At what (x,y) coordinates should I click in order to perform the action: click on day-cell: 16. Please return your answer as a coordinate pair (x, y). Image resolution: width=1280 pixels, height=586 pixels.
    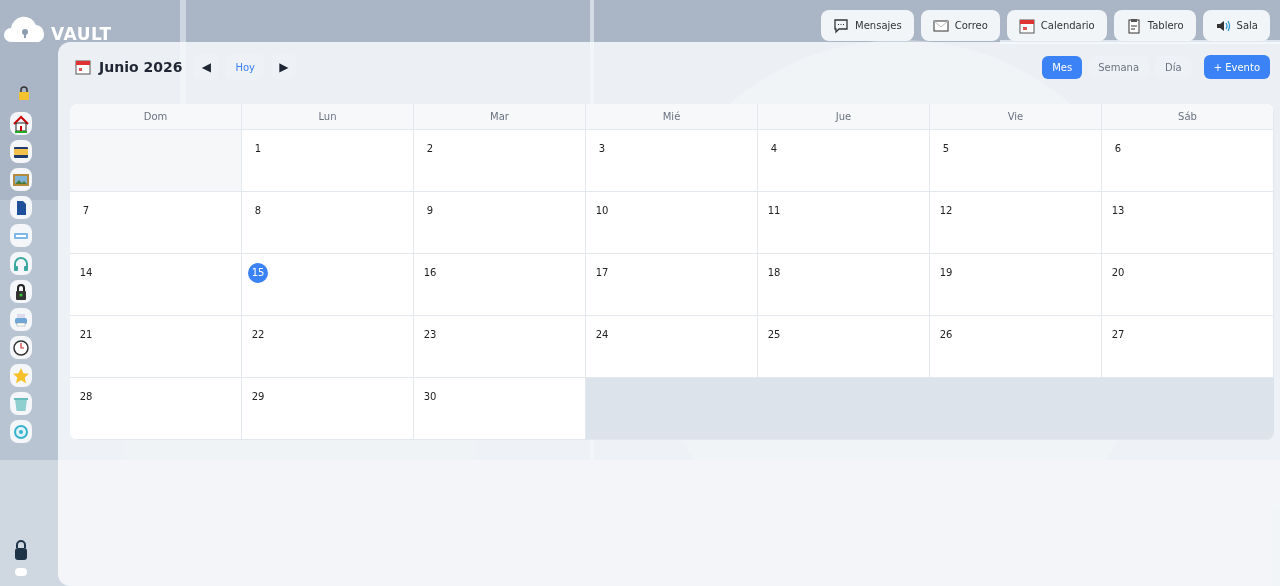
    Looking at the image, I should click on (500, 285).